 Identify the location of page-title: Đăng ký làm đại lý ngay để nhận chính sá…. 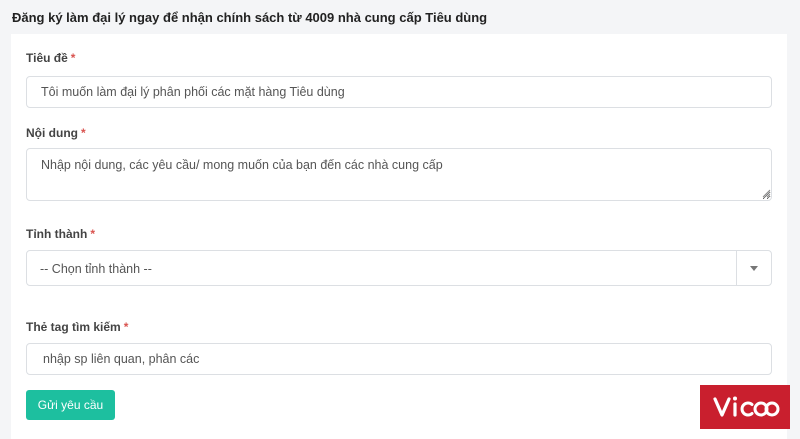
(250, 17).